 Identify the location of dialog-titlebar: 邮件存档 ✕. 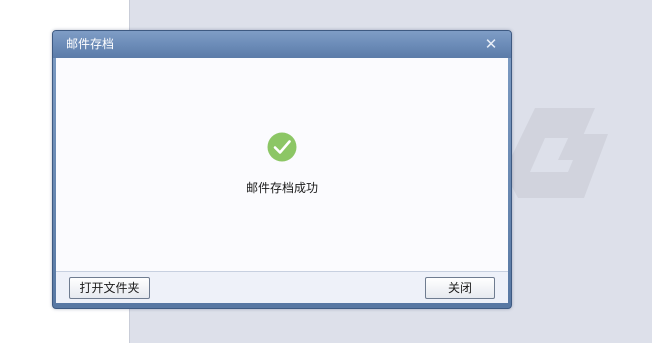
(282, 44).